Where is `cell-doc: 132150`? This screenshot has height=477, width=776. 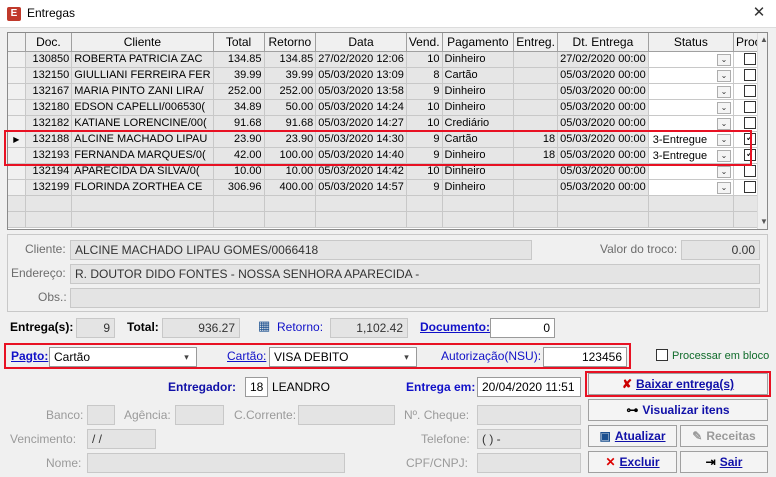
cell-doc: 132150 is located at coordinates (49, 75).